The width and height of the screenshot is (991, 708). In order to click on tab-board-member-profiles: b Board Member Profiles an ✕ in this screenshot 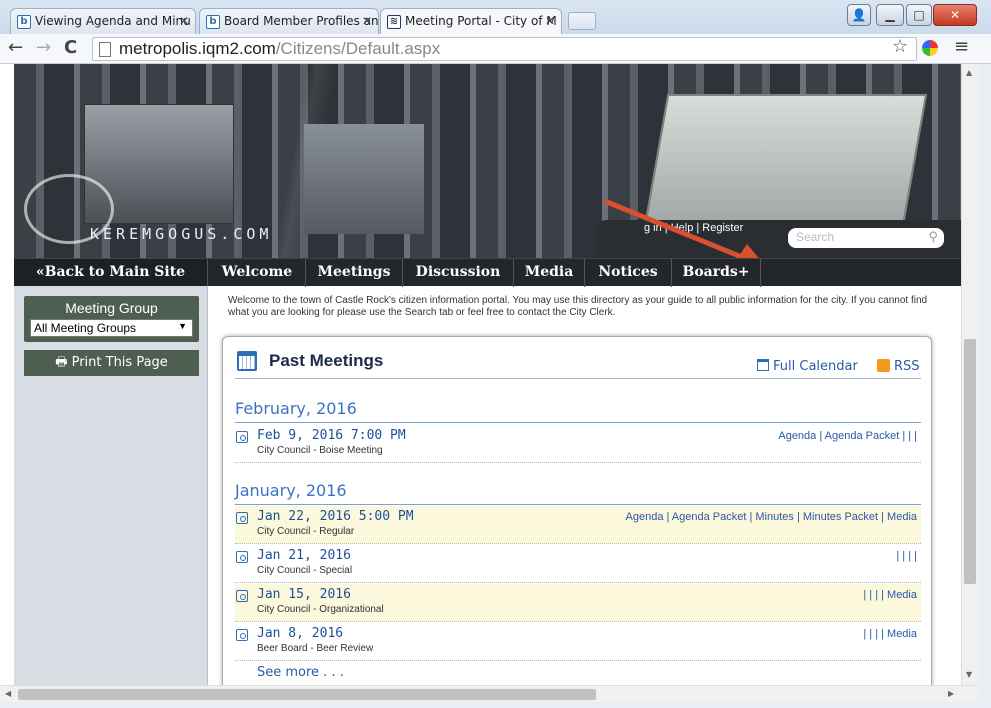, I will do `click(289, 21)`.